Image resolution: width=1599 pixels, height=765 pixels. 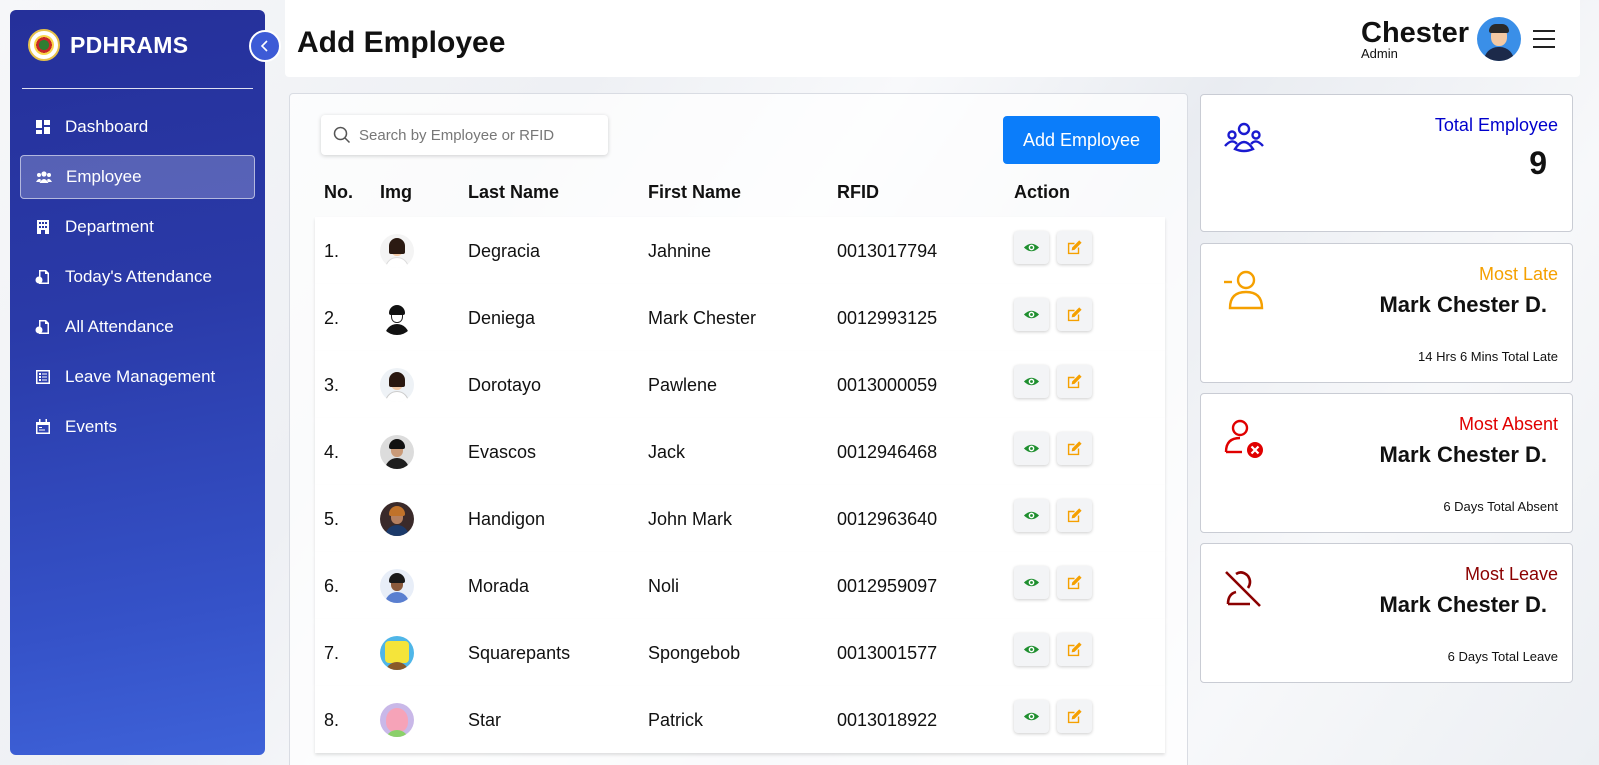 What do you see at coordinates (740, 518) in the screenshot?
I see `table-row: 5. Handigon John Mark 0012963640` at bounding box center [740, 518].